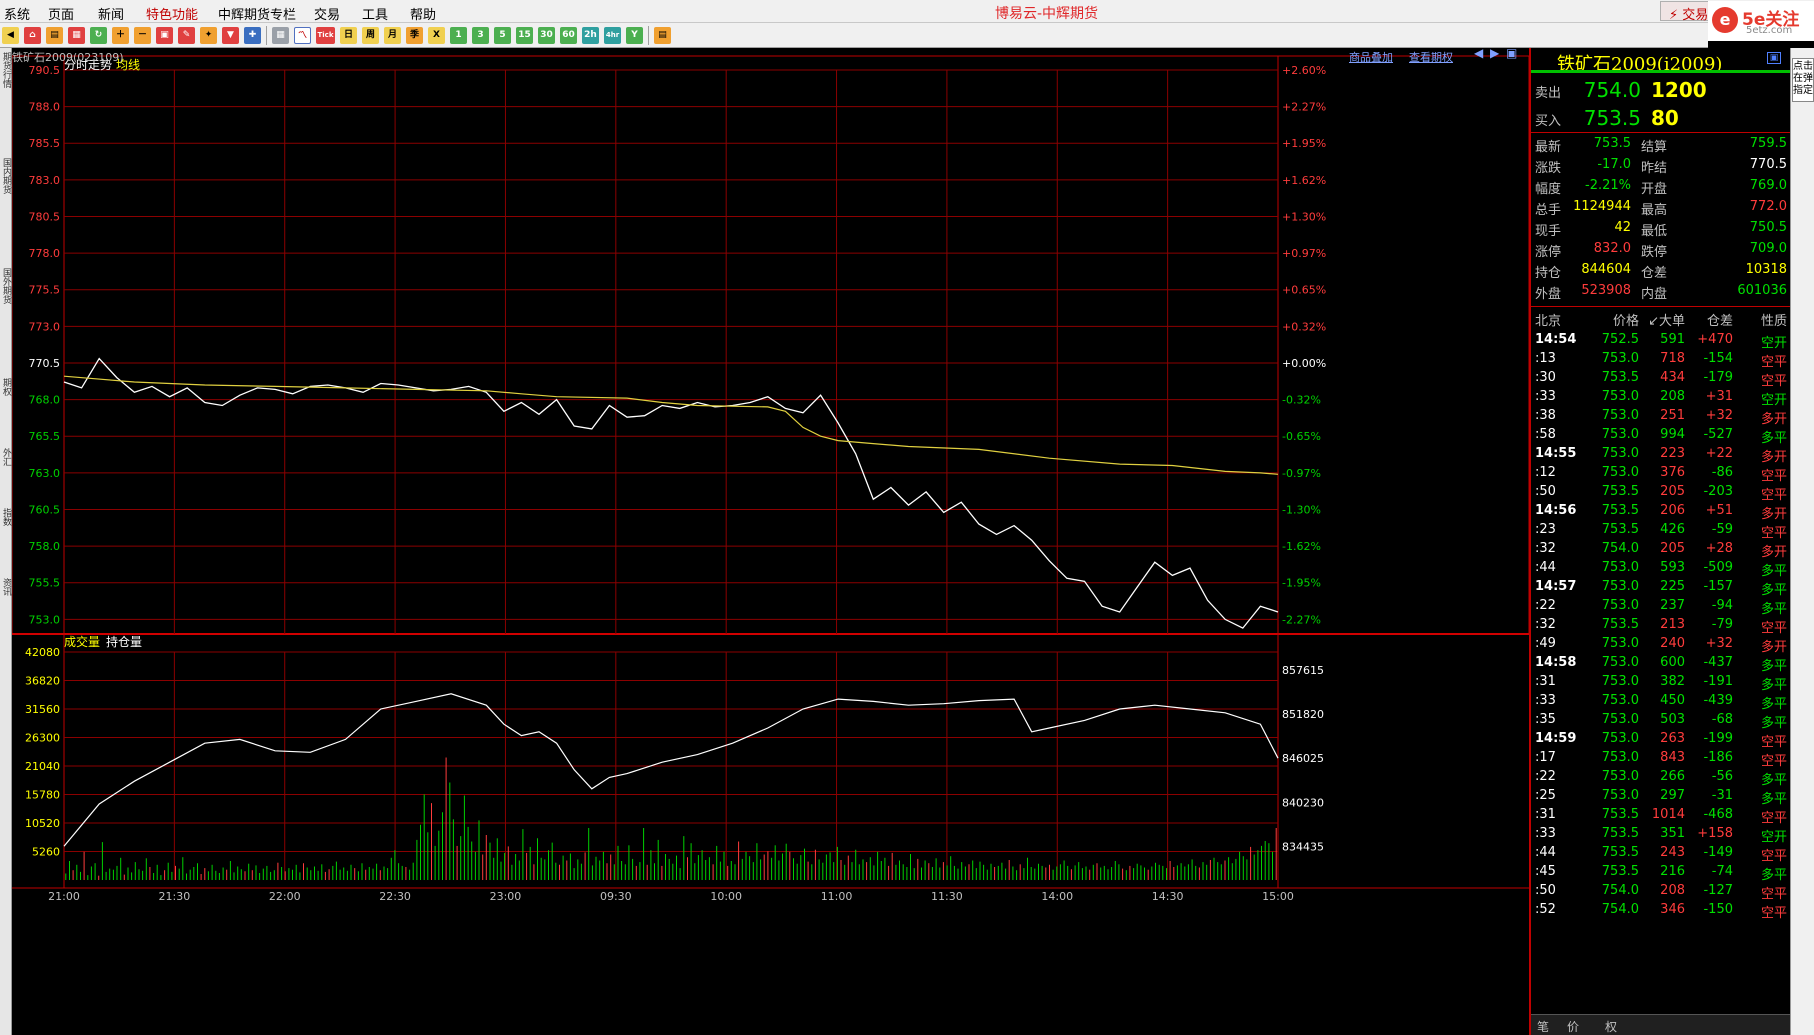 This screenshot has height=1035, width=1814. I want to click on tab-rights: 权, so click(1611, 1026).